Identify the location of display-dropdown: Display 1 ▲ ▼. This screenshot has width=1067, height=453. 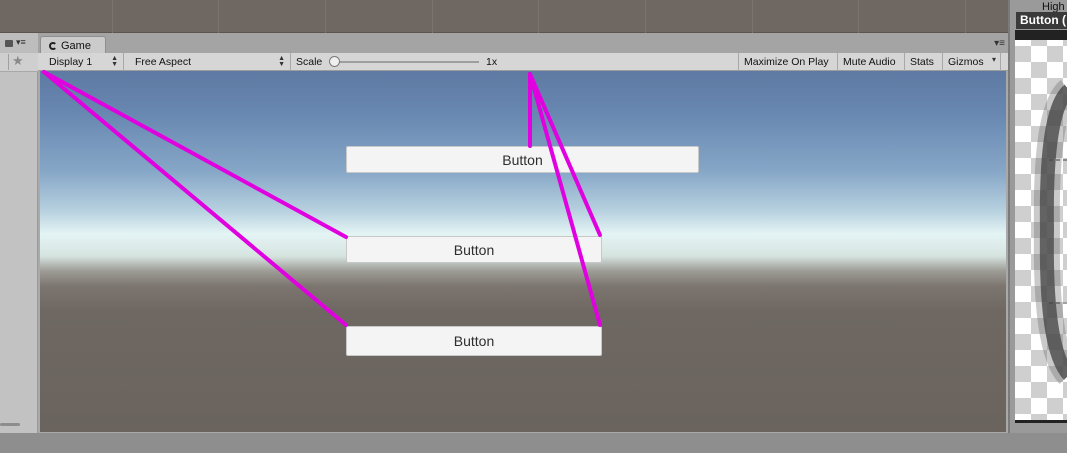
(84, 62).